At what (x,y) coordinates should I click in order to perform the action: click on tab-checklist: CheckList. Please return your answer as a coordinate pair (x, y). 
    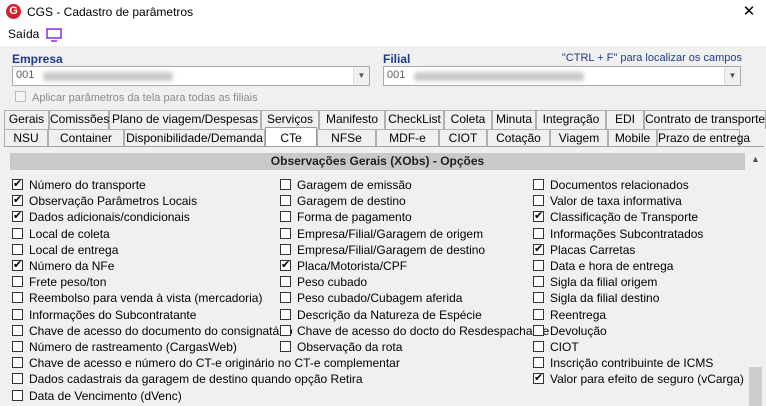
    Looking at the image, I should click on (414, 119).